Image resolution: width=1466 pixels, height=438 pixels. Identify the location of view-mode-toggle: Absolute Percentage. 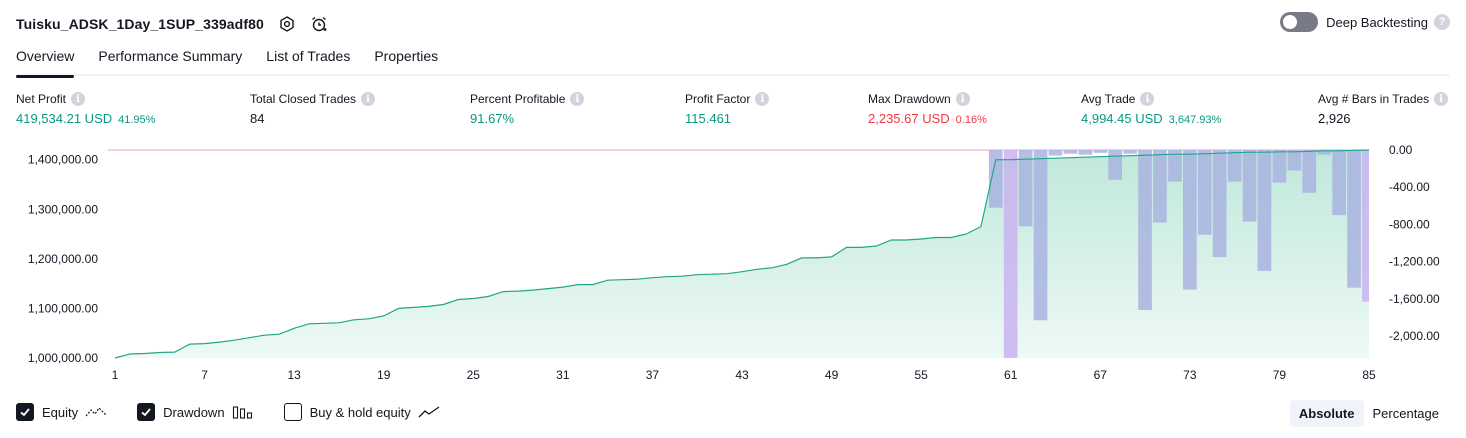
(1369, 413).